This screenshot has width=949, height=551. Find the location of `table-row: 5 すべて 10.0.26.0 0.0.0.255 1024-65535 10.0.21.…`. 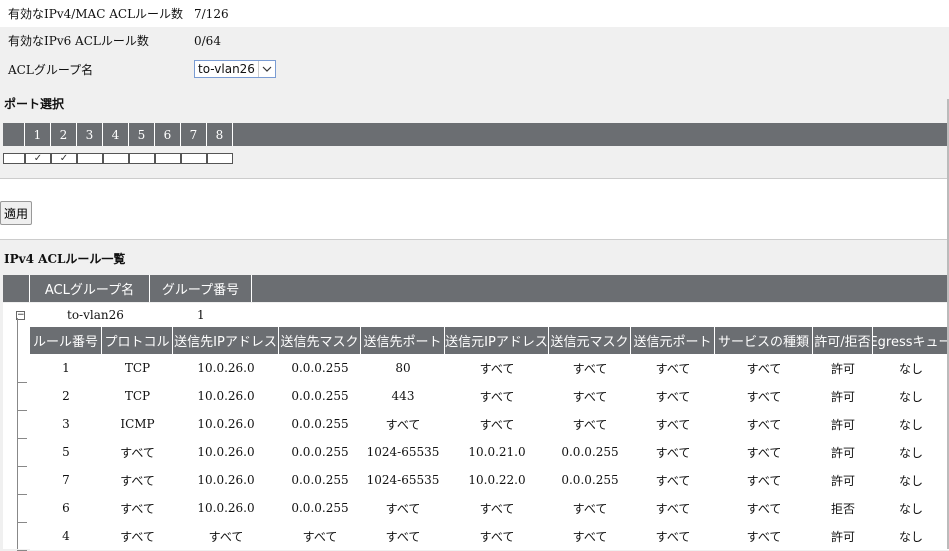

table-row: 5 すべて 10.0.26.0 0.0.0.255 1024-65535 10.0.21.… is located at coordinates (489, 452).